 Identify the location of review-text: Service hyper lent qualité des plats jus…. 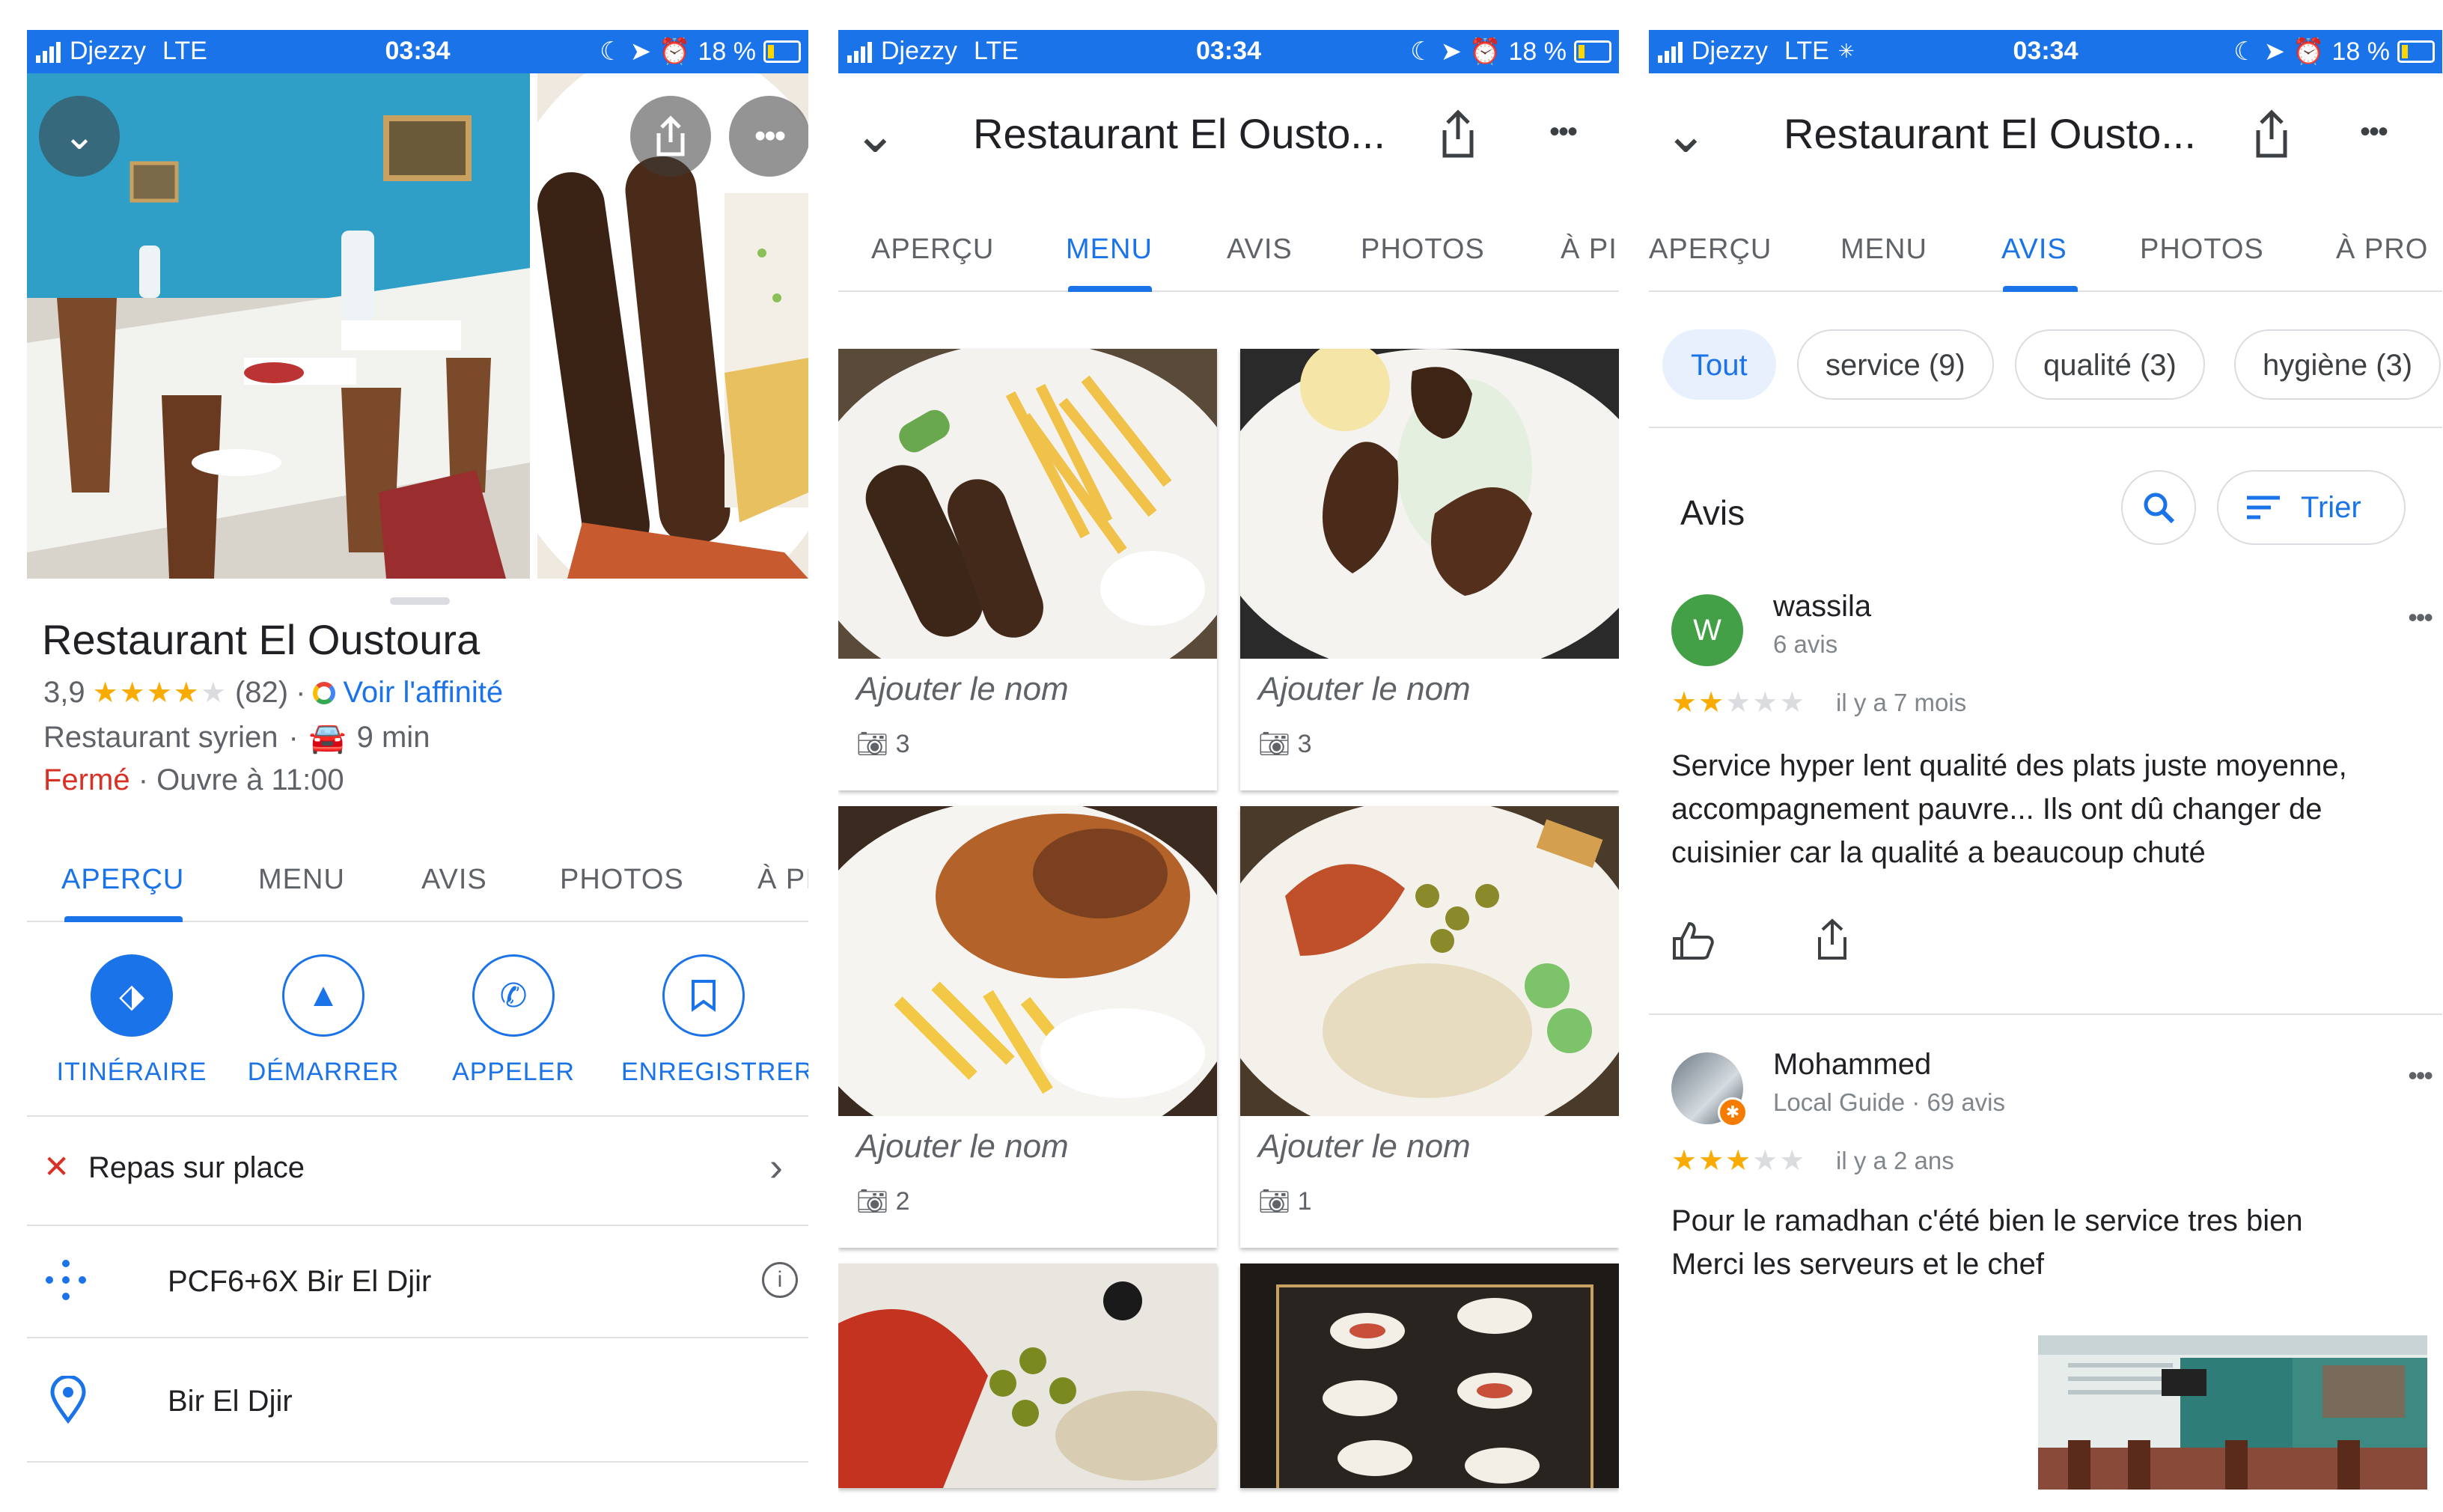
(2053, 809).